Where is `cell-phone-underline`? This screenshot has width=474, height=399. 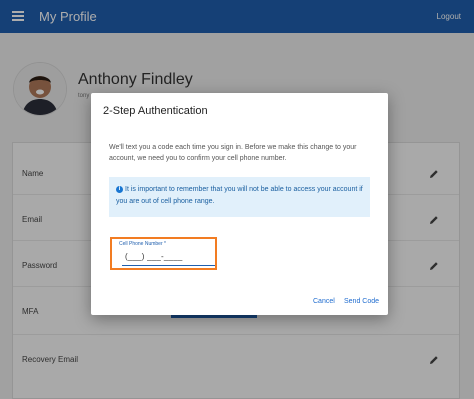
cell-phone-underline is located at coordinates (168, 265).